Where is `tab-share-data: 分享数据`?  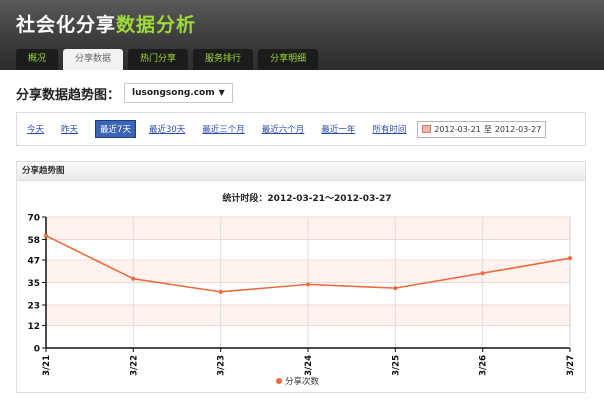
tab-share-data: 分享数据 is located at coordinates (93, 59).